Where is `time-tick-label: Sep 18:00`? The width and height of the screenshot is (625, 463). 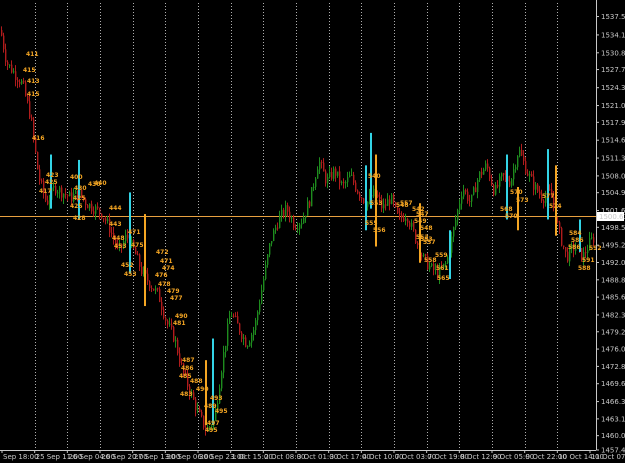
time-tick-label: Sep 18:00 is located at coordinates (21, 457).